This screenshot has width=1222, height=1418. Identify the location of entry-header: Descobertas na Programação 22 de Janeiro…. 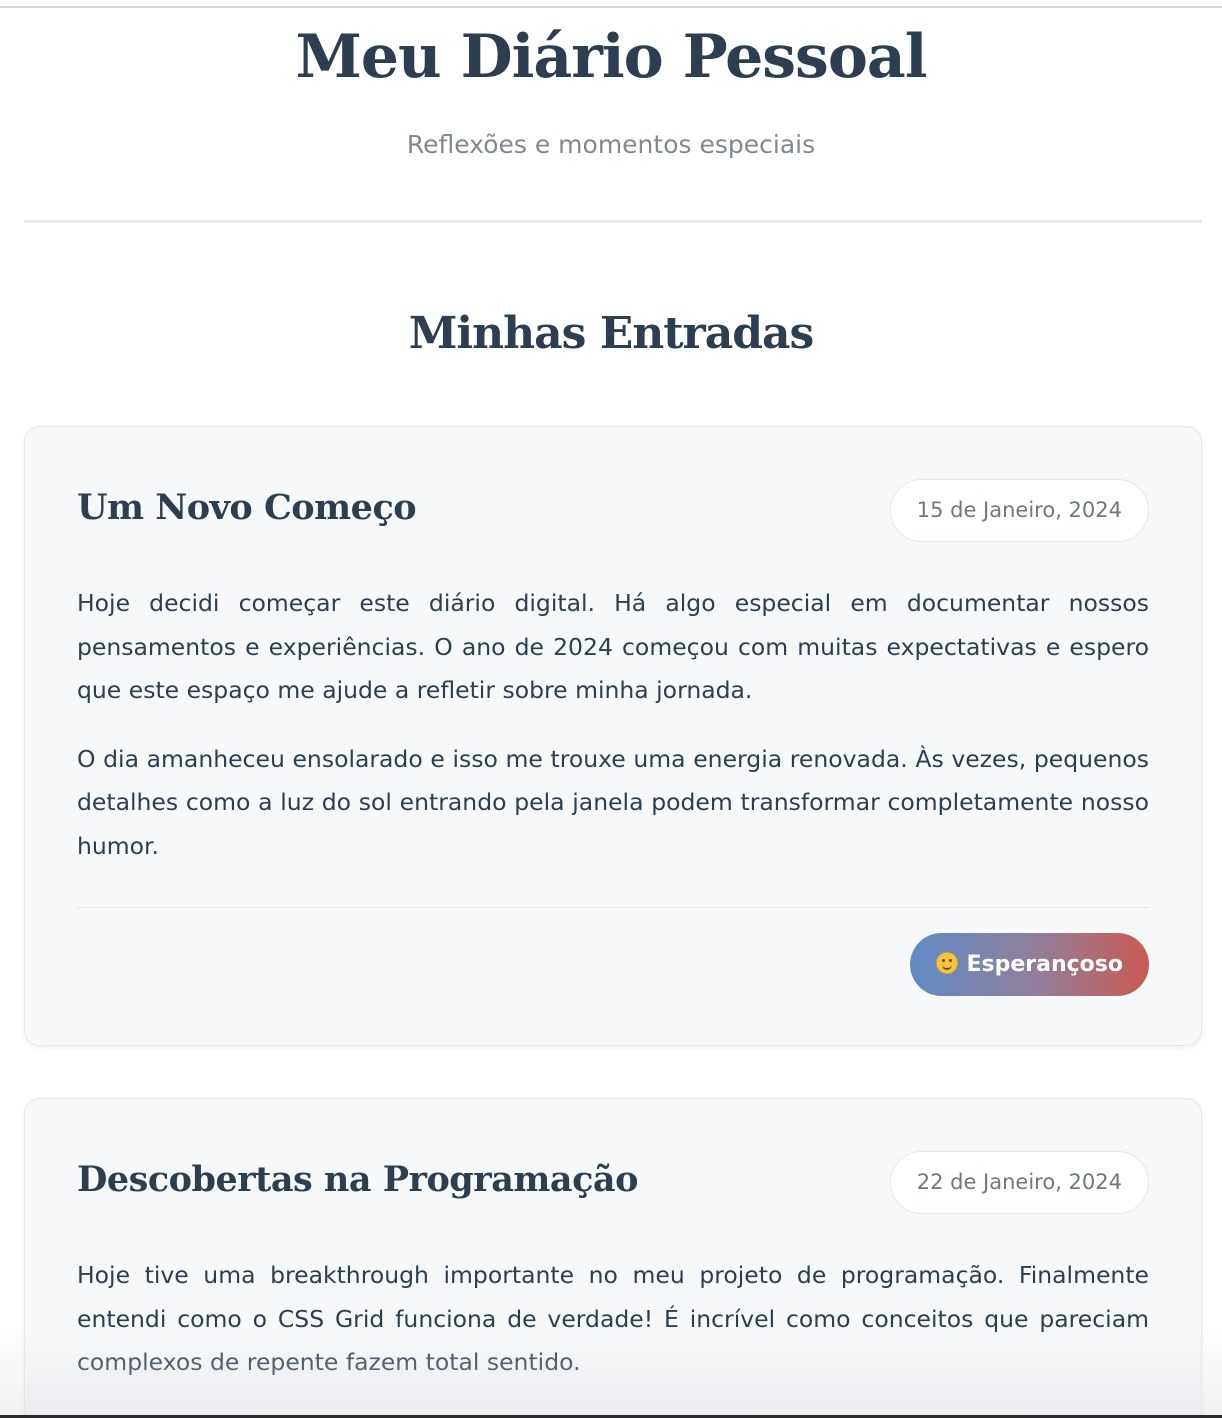
(613, 1182).